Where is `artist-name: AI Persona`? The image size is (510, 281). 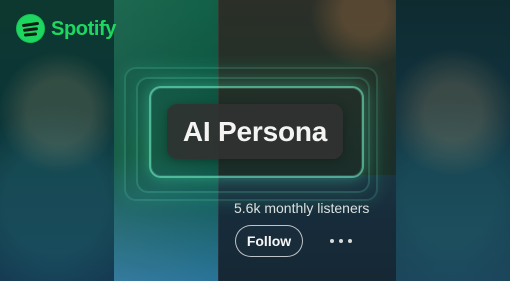 artist-name: AI Persona is located at coordinates (255, 131).